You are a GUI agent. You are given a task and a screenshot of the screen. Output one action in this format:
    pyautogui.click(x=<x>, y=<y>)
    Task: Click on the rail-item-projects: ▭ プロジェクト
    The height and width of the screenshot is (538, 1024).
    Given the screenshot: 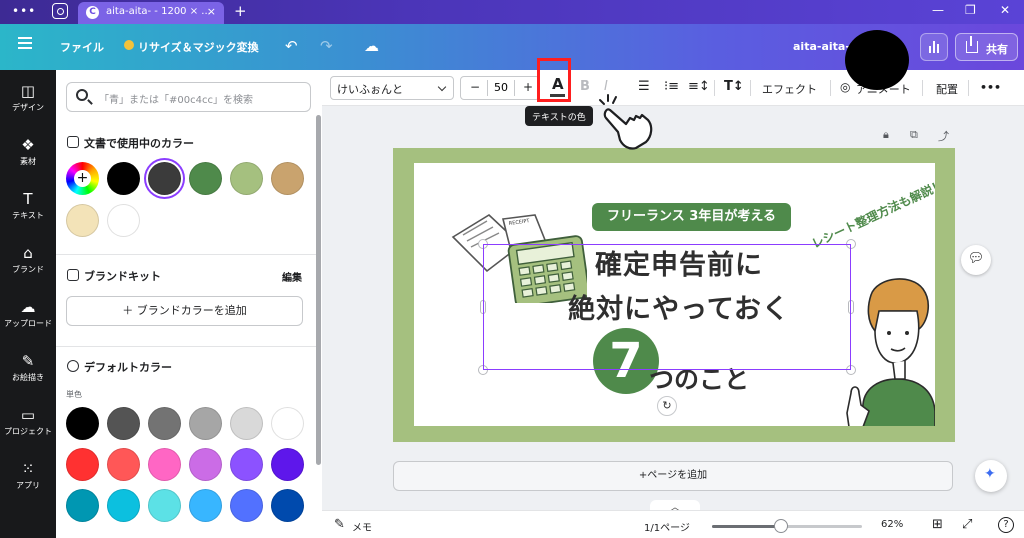 What is the action you would take?
    pyautogui.click(x=28, y=421)
    